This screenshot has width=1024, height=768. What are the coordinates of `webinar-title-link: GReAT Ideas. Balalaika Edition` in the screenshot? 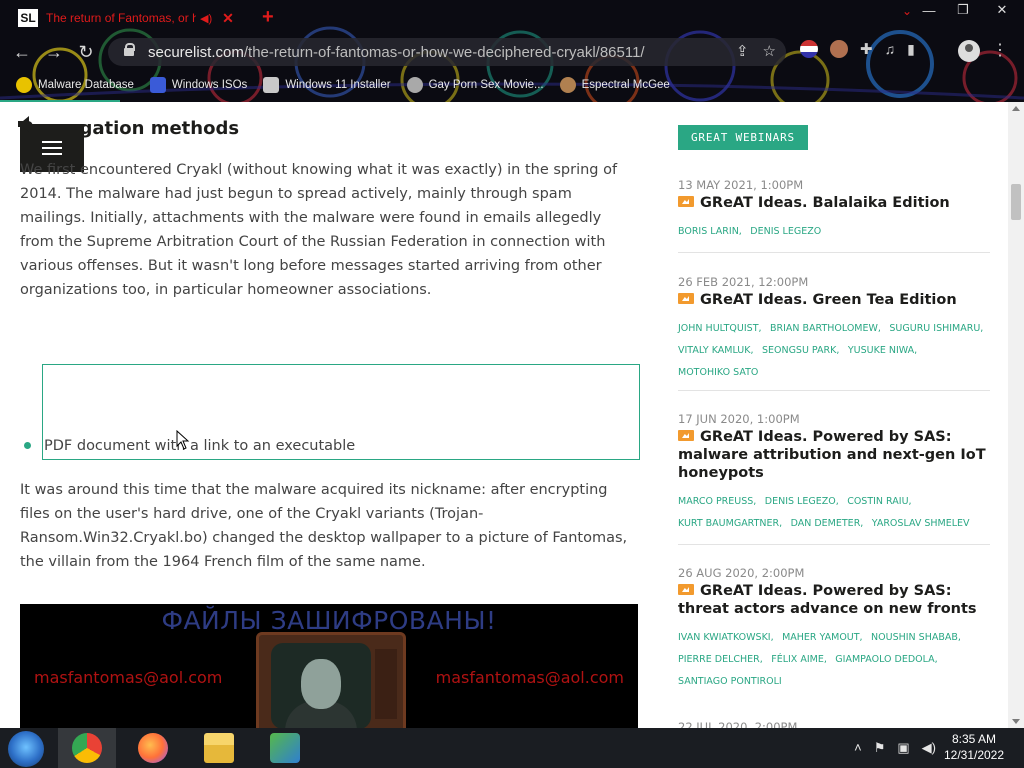 It's located at (834, 203).